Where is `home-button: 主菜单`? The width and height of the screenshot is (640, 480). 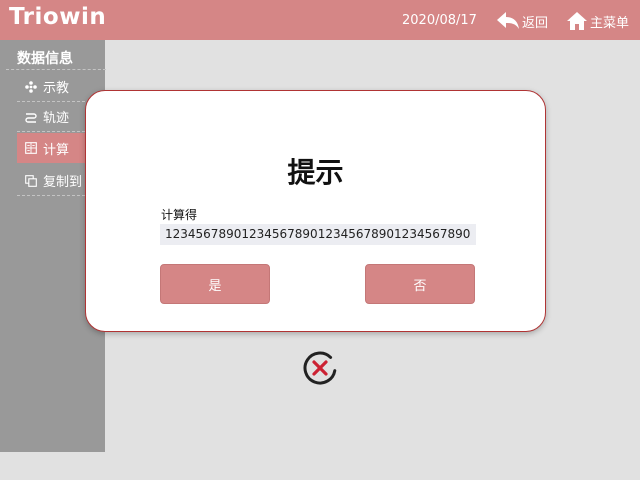 home-button: 主菜单 is located at coordinates (598, 21).